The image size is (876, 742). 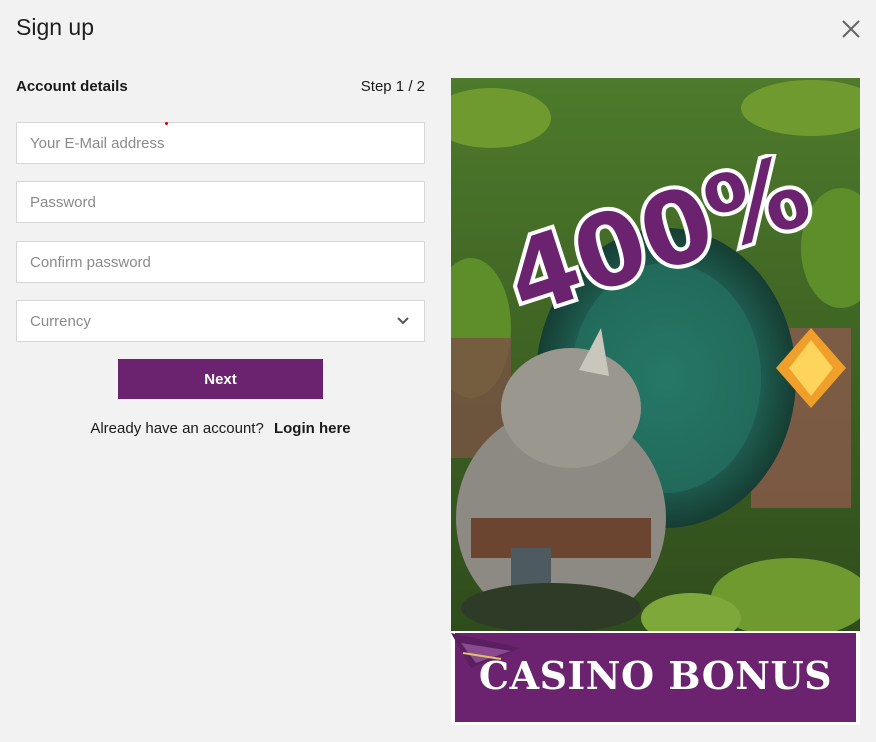 I want to click on email-field, so click(x=220, y=143).